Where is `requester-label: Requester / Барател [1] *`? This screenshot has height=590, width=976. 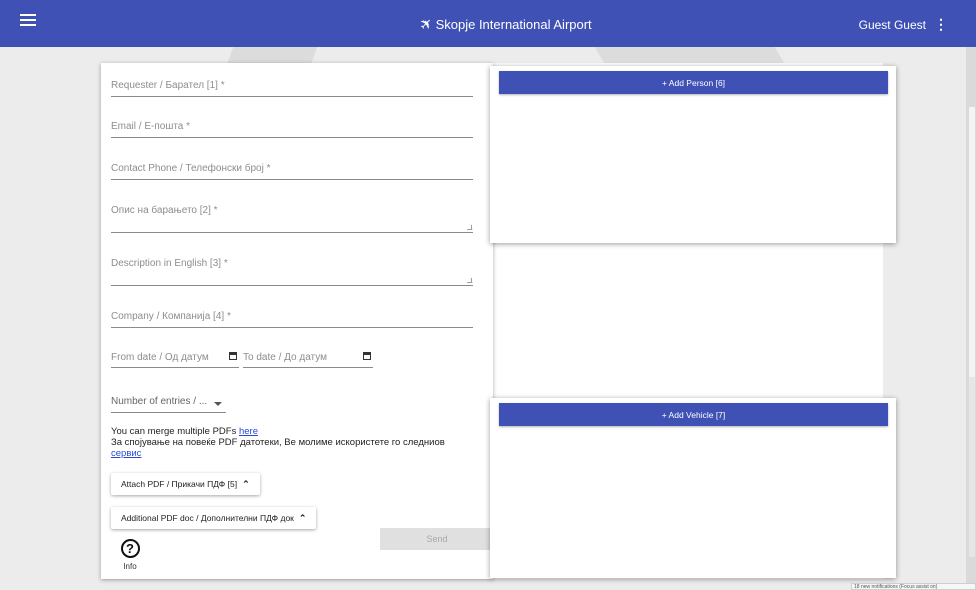 requester-label: Requester / Барател [1] * is located at coordinates (168, 85).